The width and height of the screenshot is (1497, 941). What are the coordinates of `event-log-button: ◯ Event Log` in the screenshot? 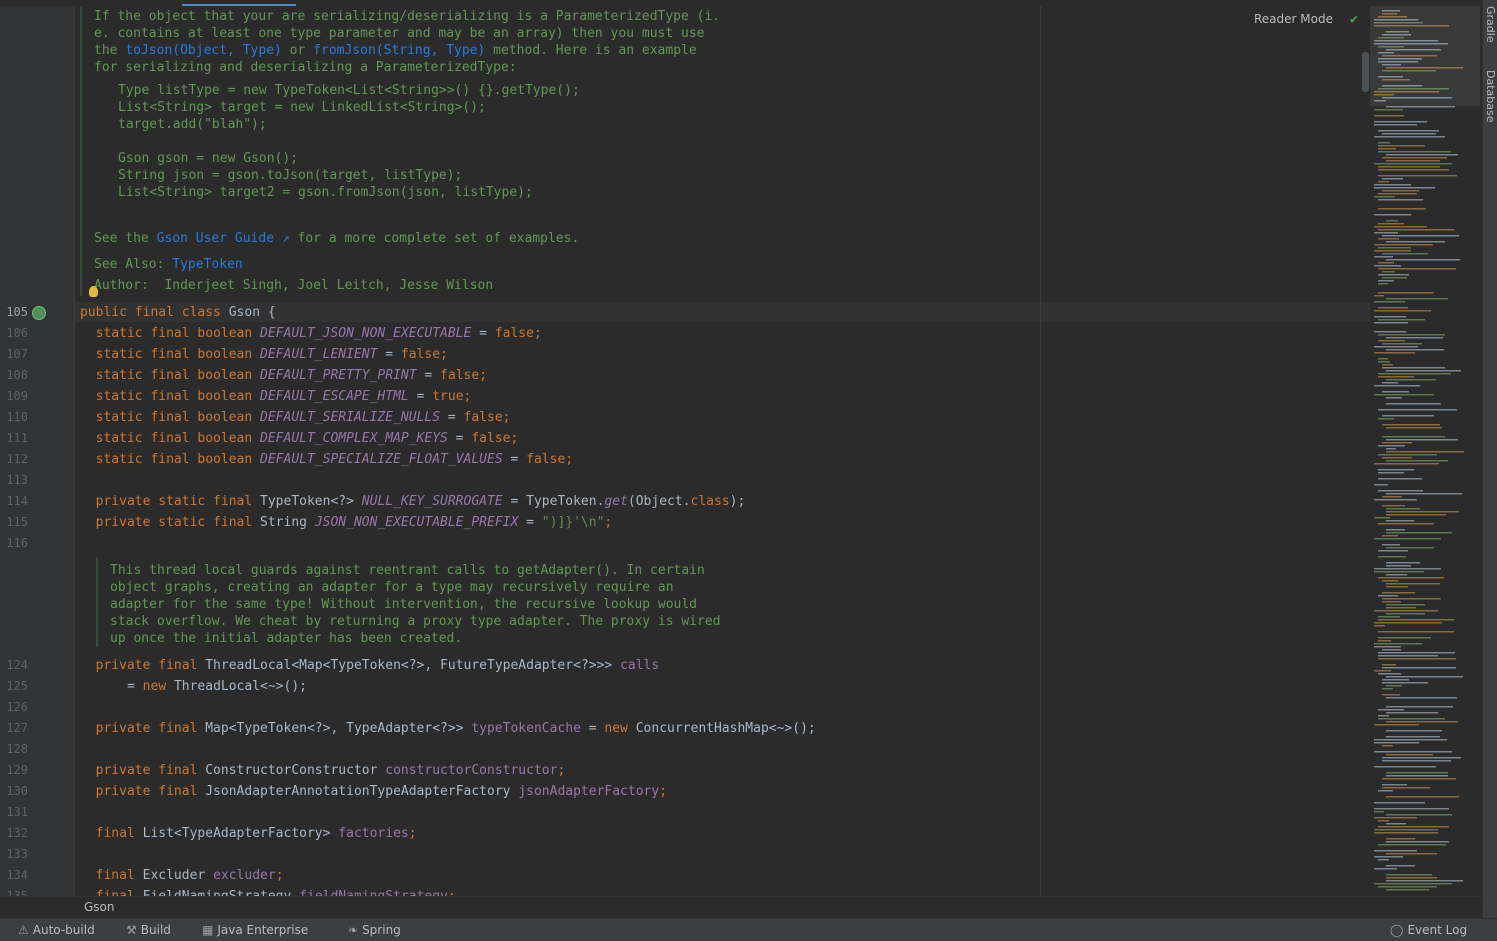 It's located at (1428, 930).